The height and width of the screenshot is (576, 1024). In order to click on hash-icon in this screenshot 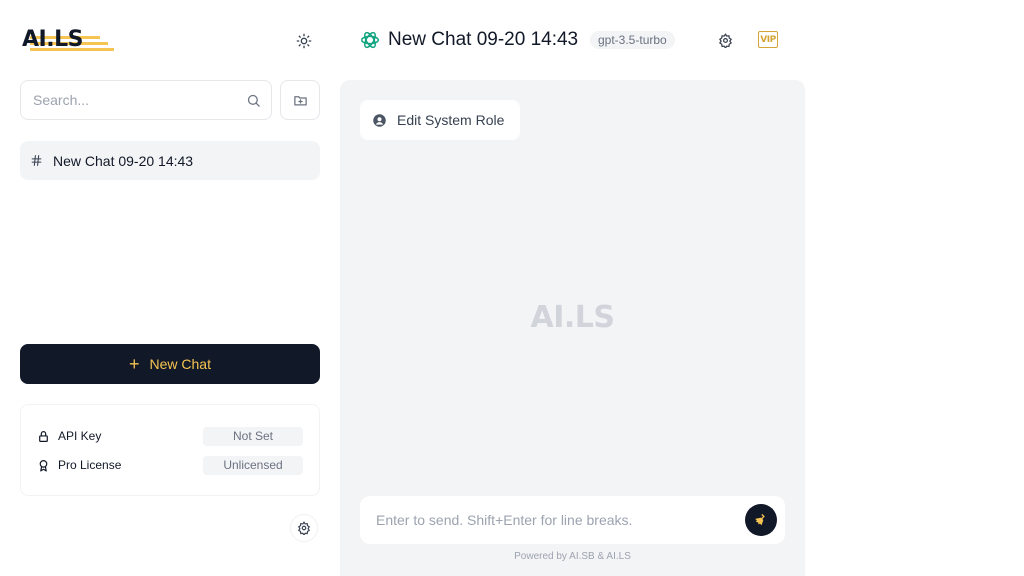, I will do `click(36, 160)`.